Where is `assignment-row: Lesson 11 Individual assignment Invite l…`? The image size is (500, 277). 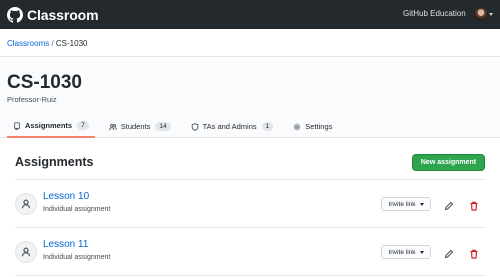
assignment-row: Lesson 11 Individual assignment Invite l… is located at coordinates (250, 255).